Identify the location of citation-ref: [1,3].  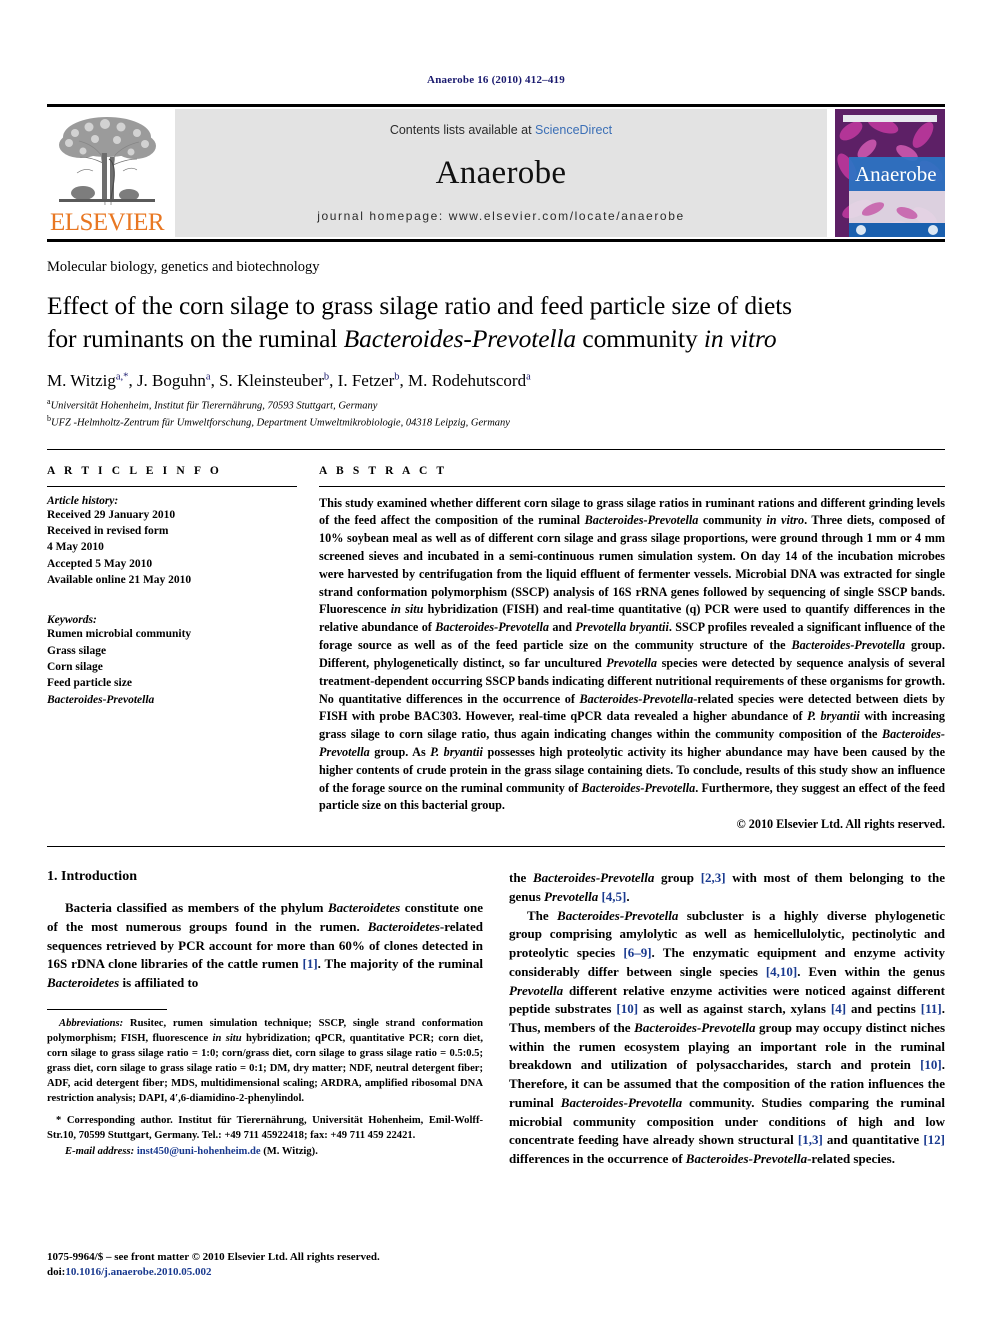
(810, 1139).